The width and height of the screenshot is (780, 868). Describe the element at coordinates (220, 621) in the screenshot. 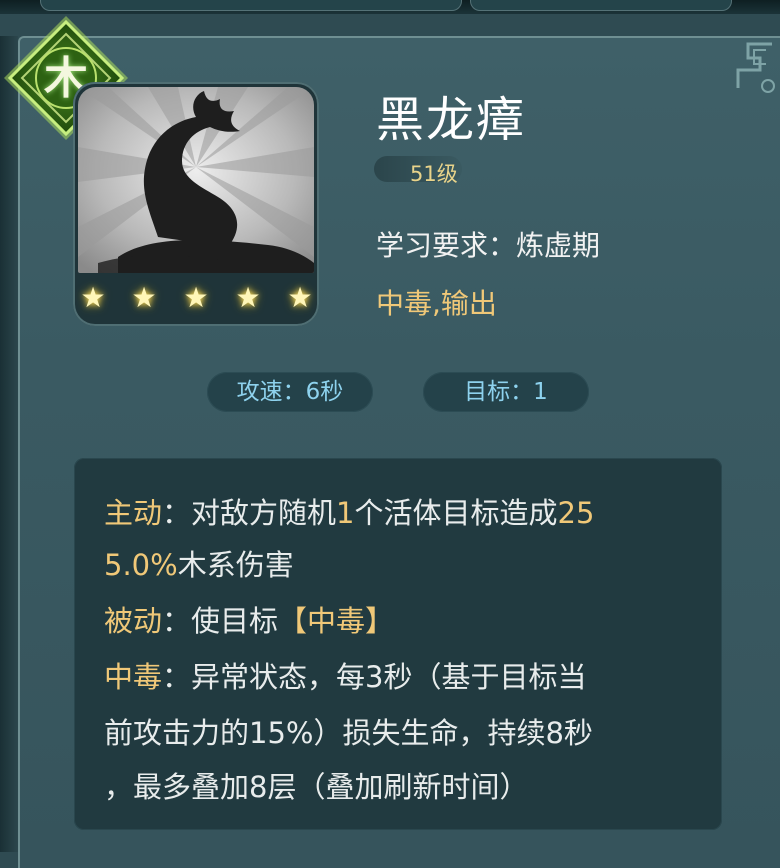

I see `passive-text: ：使目标` at that location.